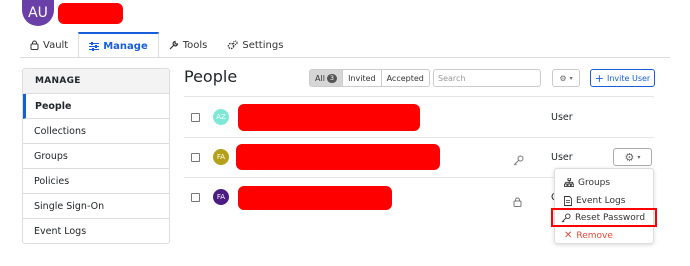 This screenshot has height=266, width=690. Describe the element at coordinates (320, 78) in the screenshot. I see `filter-all-label: All` at that location.